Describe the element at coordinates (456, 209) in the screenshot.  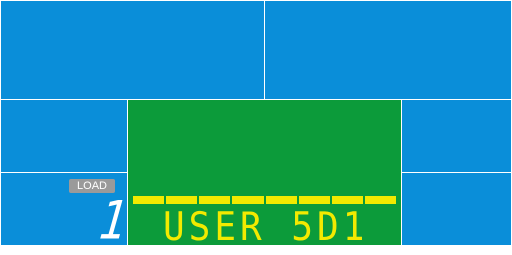
I see `bottom-right-panel` at that location.